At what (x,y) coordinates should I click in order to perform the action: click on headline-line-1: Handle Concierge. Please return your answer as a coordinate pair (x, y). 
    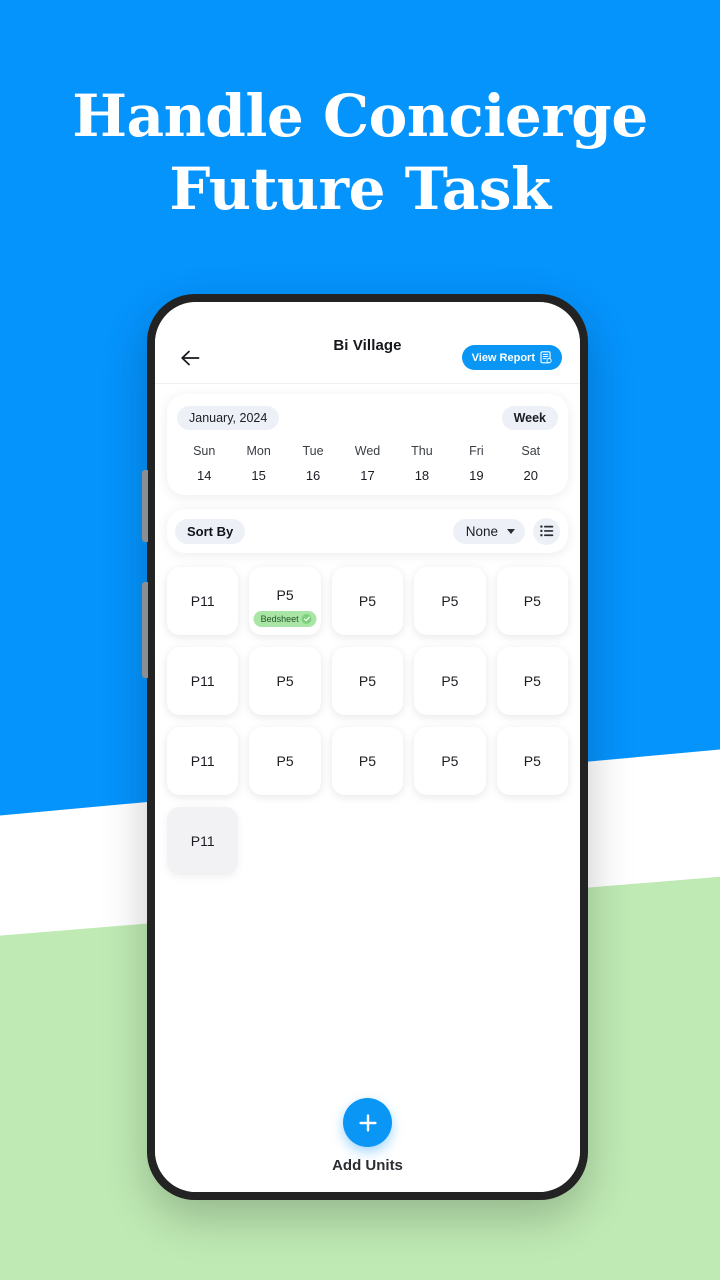
    Looking at the image, I should click on (360, 116).